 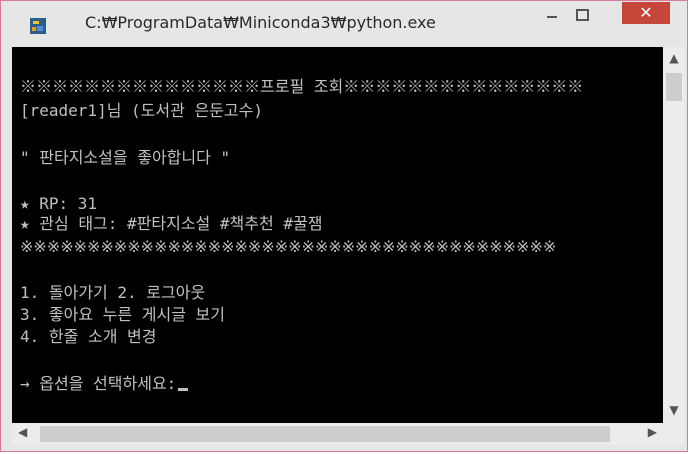 I want to click on scroll-left-arrow-icon: ◀, so click(x=26, y=434).